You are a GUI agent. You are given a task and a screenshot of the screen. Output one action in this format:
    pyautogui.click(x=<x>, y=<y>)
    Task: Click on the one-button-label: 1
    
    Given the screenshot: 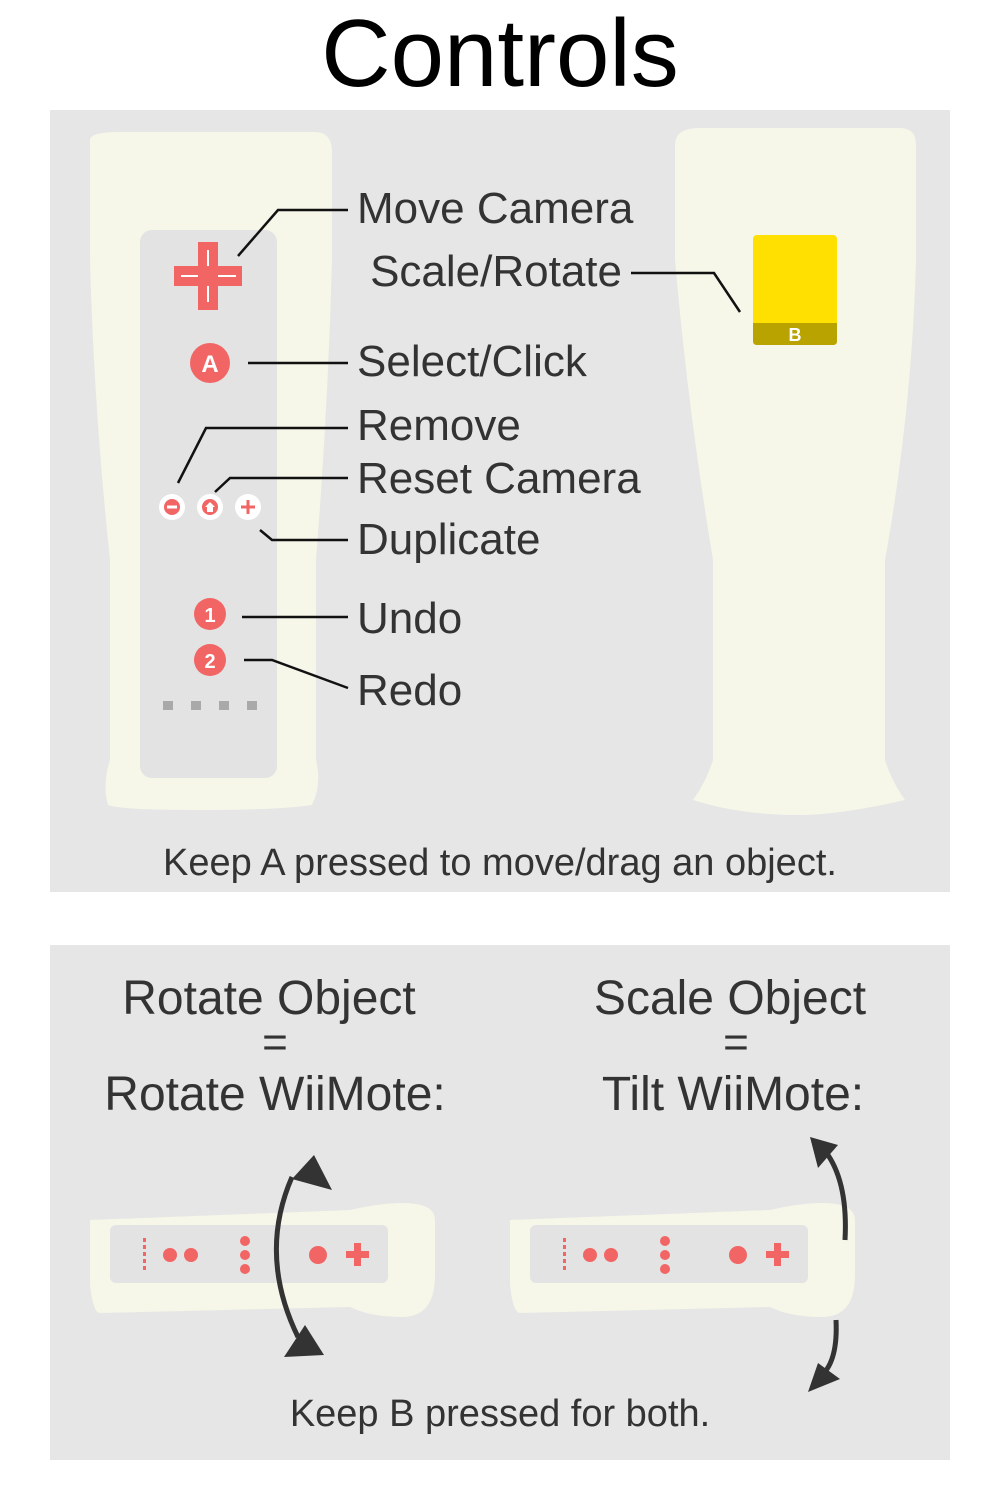 What is the action you would take?
    pyautogui.click(x=209, y=616)
    